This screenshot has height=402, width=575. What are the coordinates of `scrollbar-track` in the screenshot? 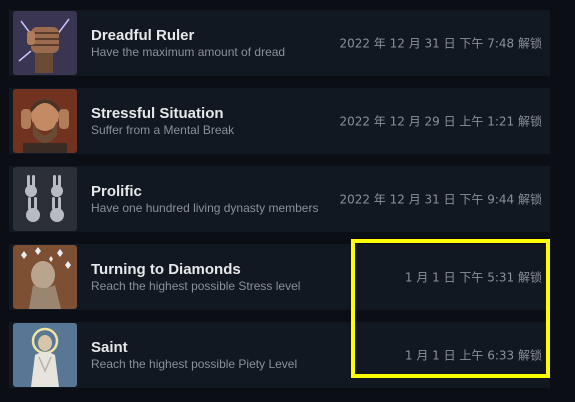 It's located at (562, 201).